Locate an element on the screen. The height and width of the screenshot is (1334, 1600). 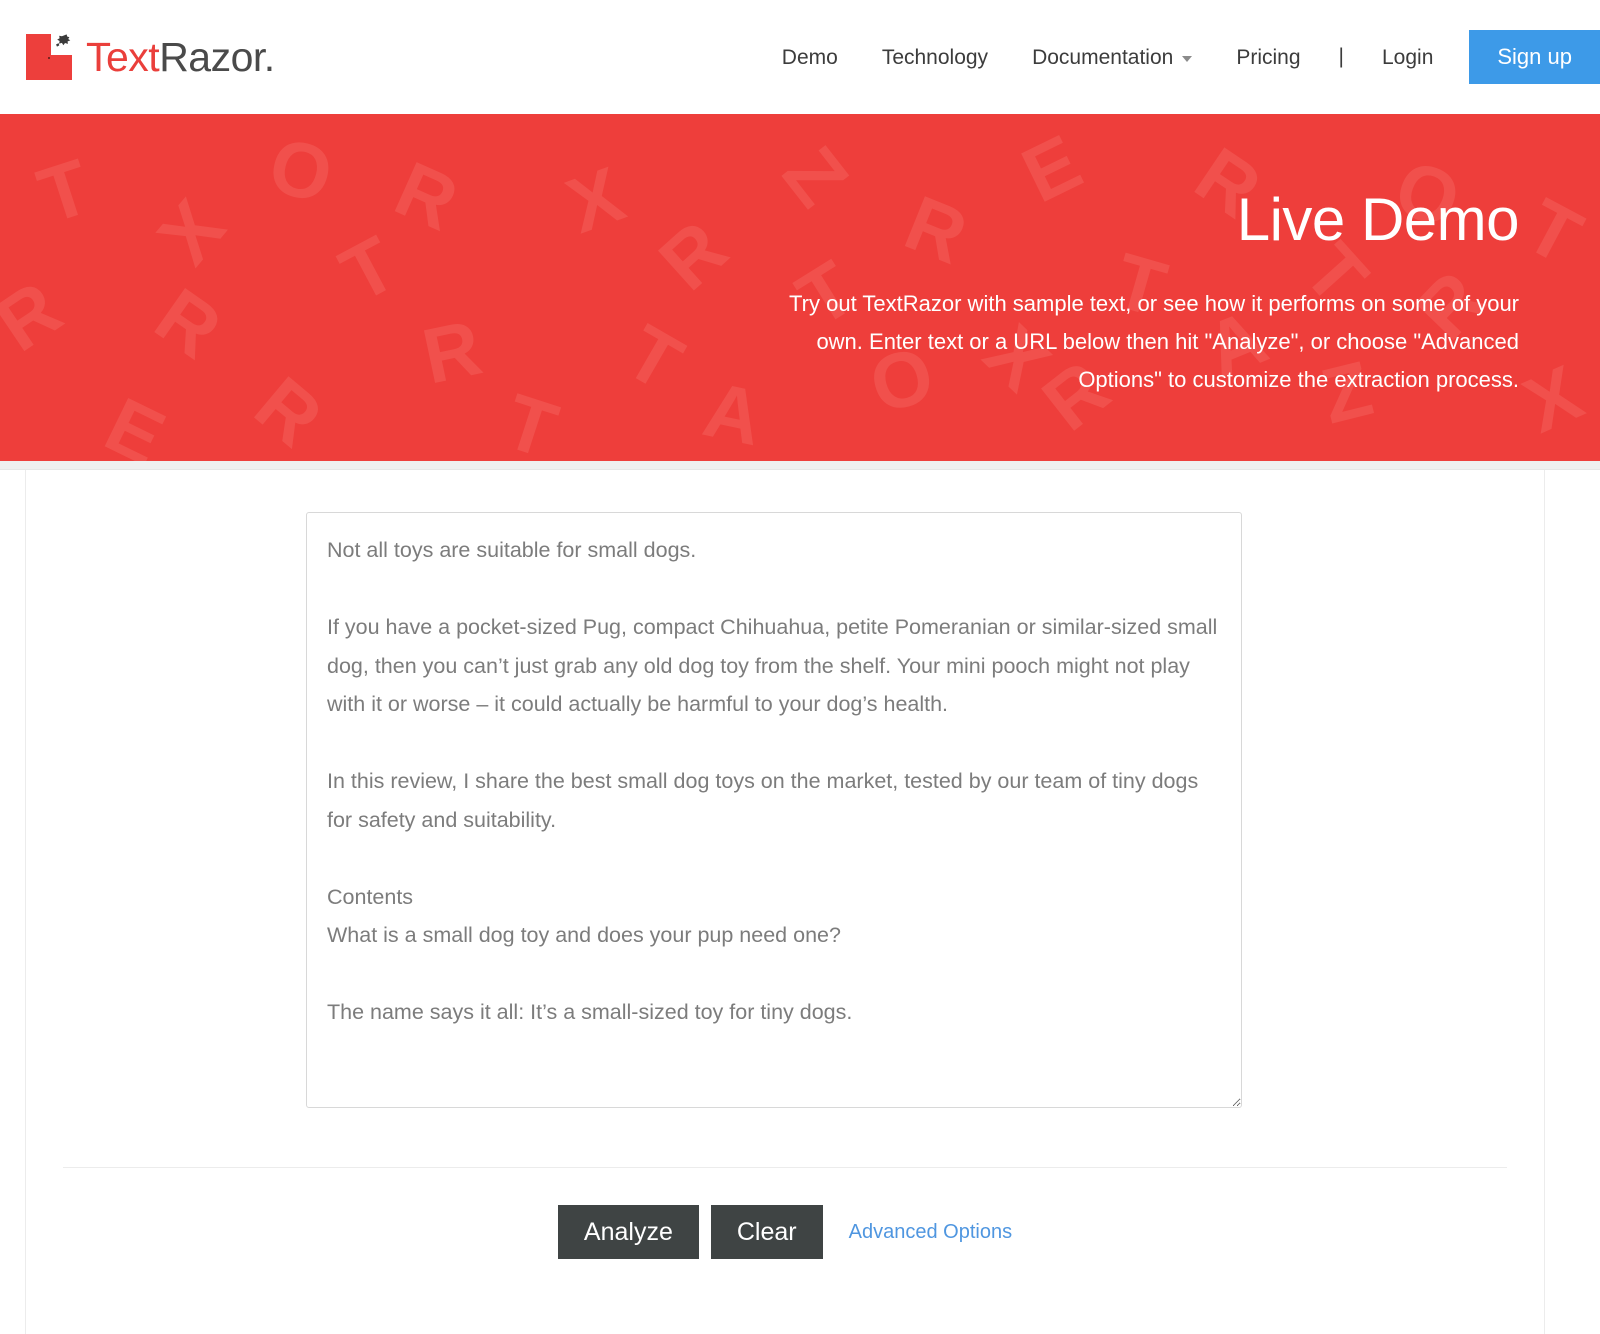
nav-item-technology-label: Technology is located at coordinates (935, 57).